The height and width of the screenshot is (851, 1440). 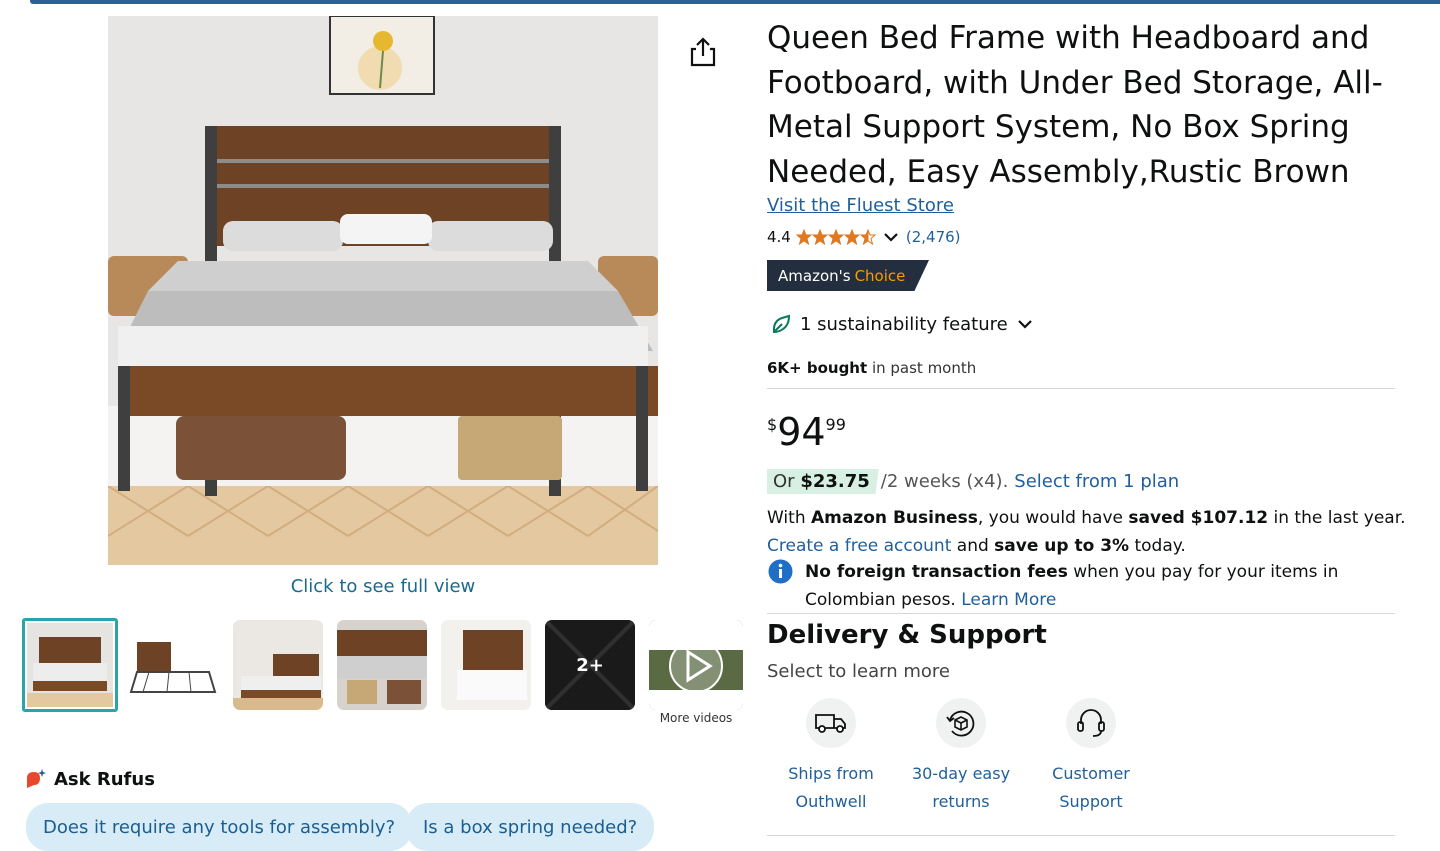 What do you see at coordinates (219, 827) in the screenshot?
I see `rufus-question-chip: Does it require any tools for assembly?` at bounding box center [219, 827].